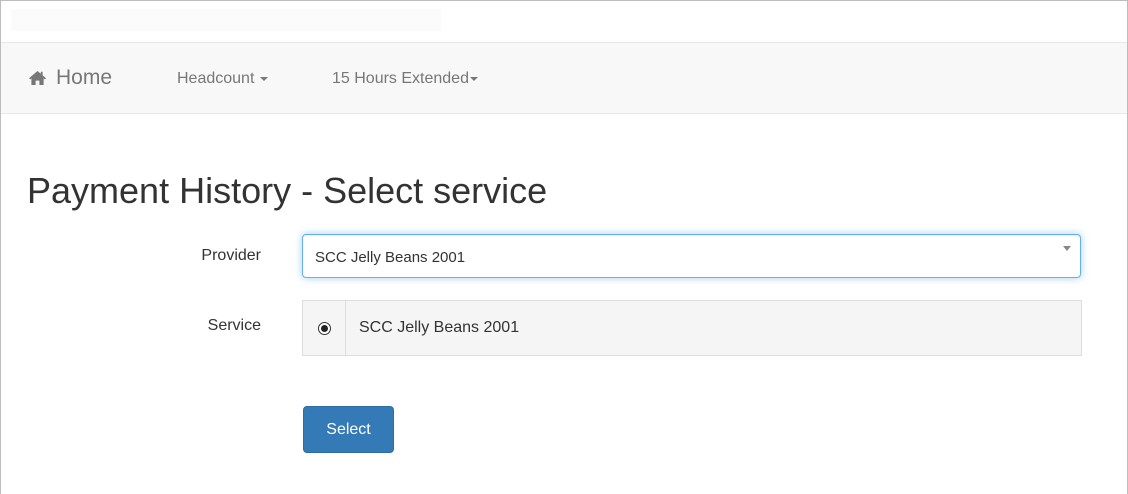 This screenshot has height=494, width=1128. Describe the element at coordinates (287, 190) in the screenshot. I see `page-title: Payment History - Select service` at that location.